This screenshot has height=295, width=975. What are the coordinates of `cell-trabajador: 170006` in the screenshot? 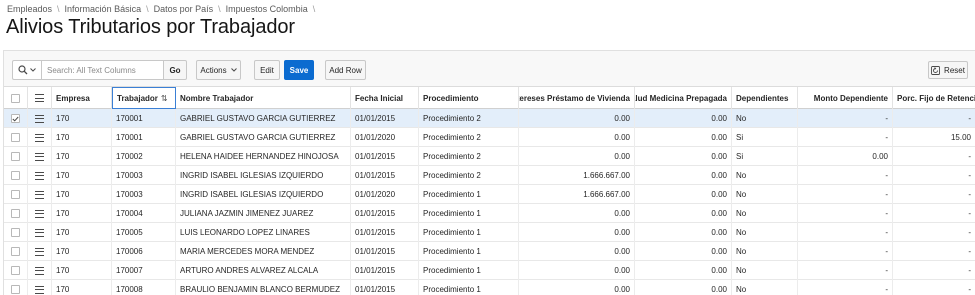 It's located at (144, 251).